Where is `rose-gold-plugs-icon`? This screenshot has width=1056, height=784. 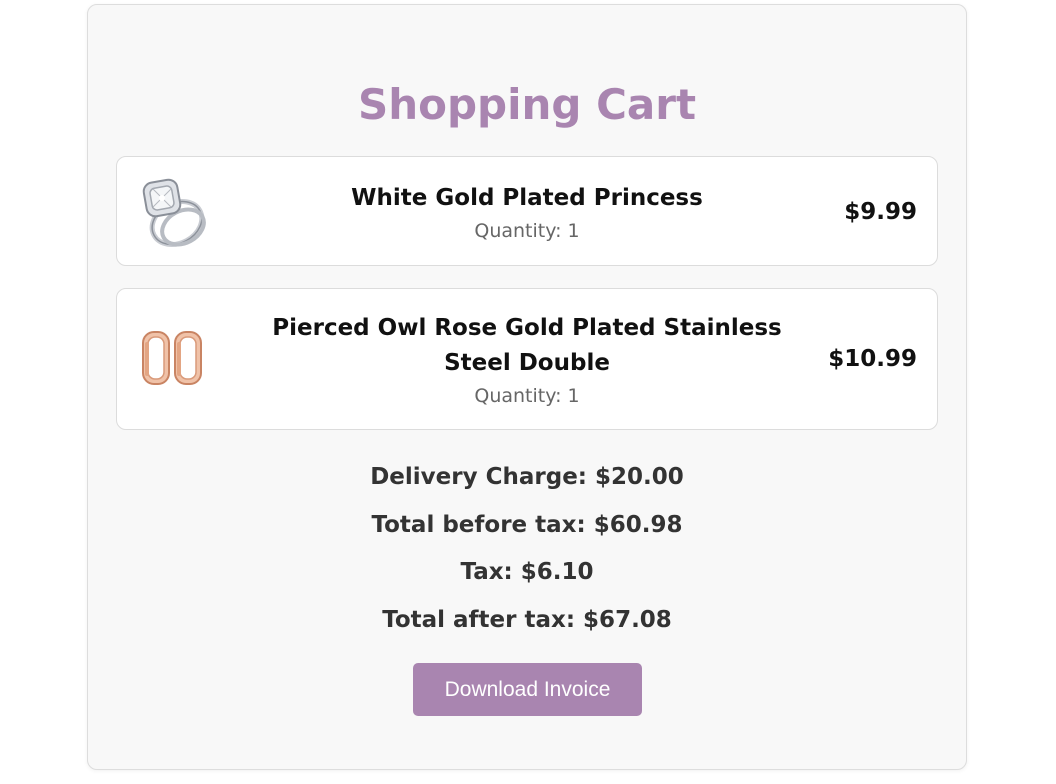 rose-gold-plugs-icon is located at coordinates (173, 358).